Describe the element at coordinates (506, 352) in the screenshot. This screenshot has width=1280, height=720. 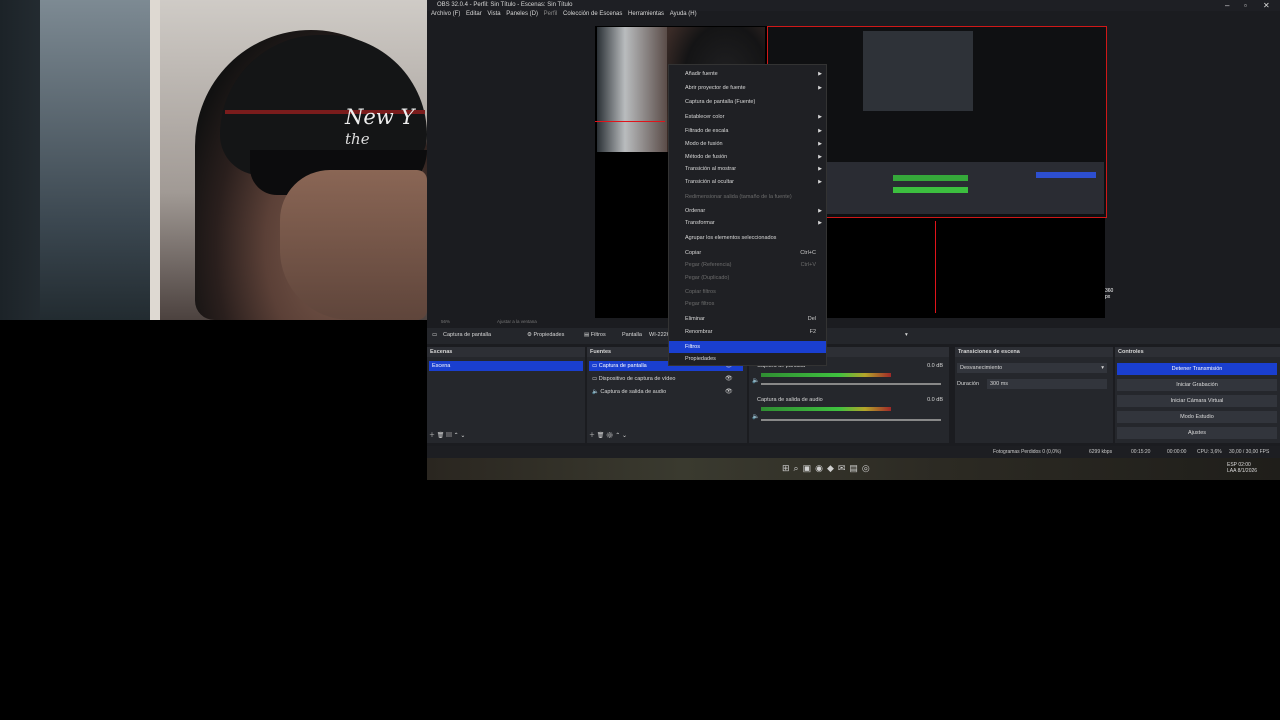
I see `scenes-header: Escenas` at that location.